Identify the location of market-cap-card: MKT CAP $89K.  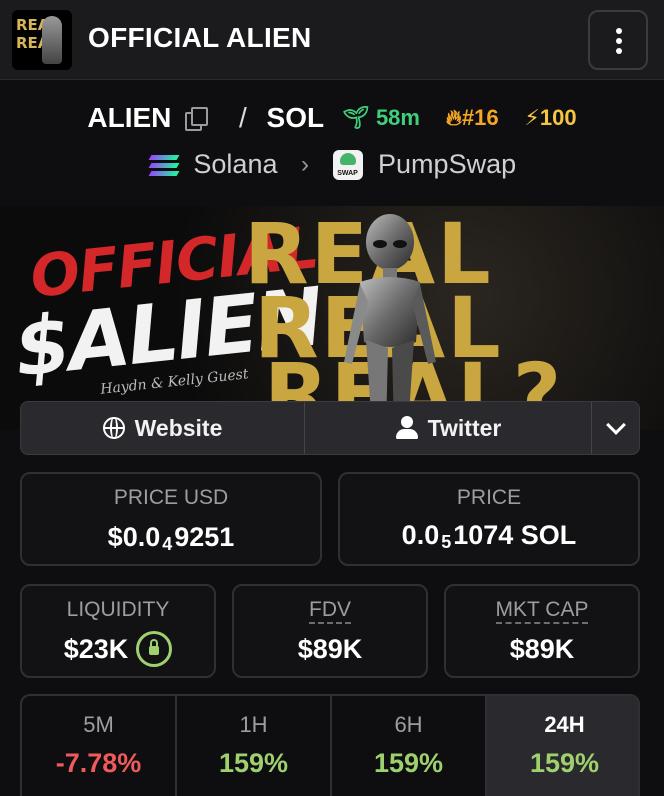
(542, 631).